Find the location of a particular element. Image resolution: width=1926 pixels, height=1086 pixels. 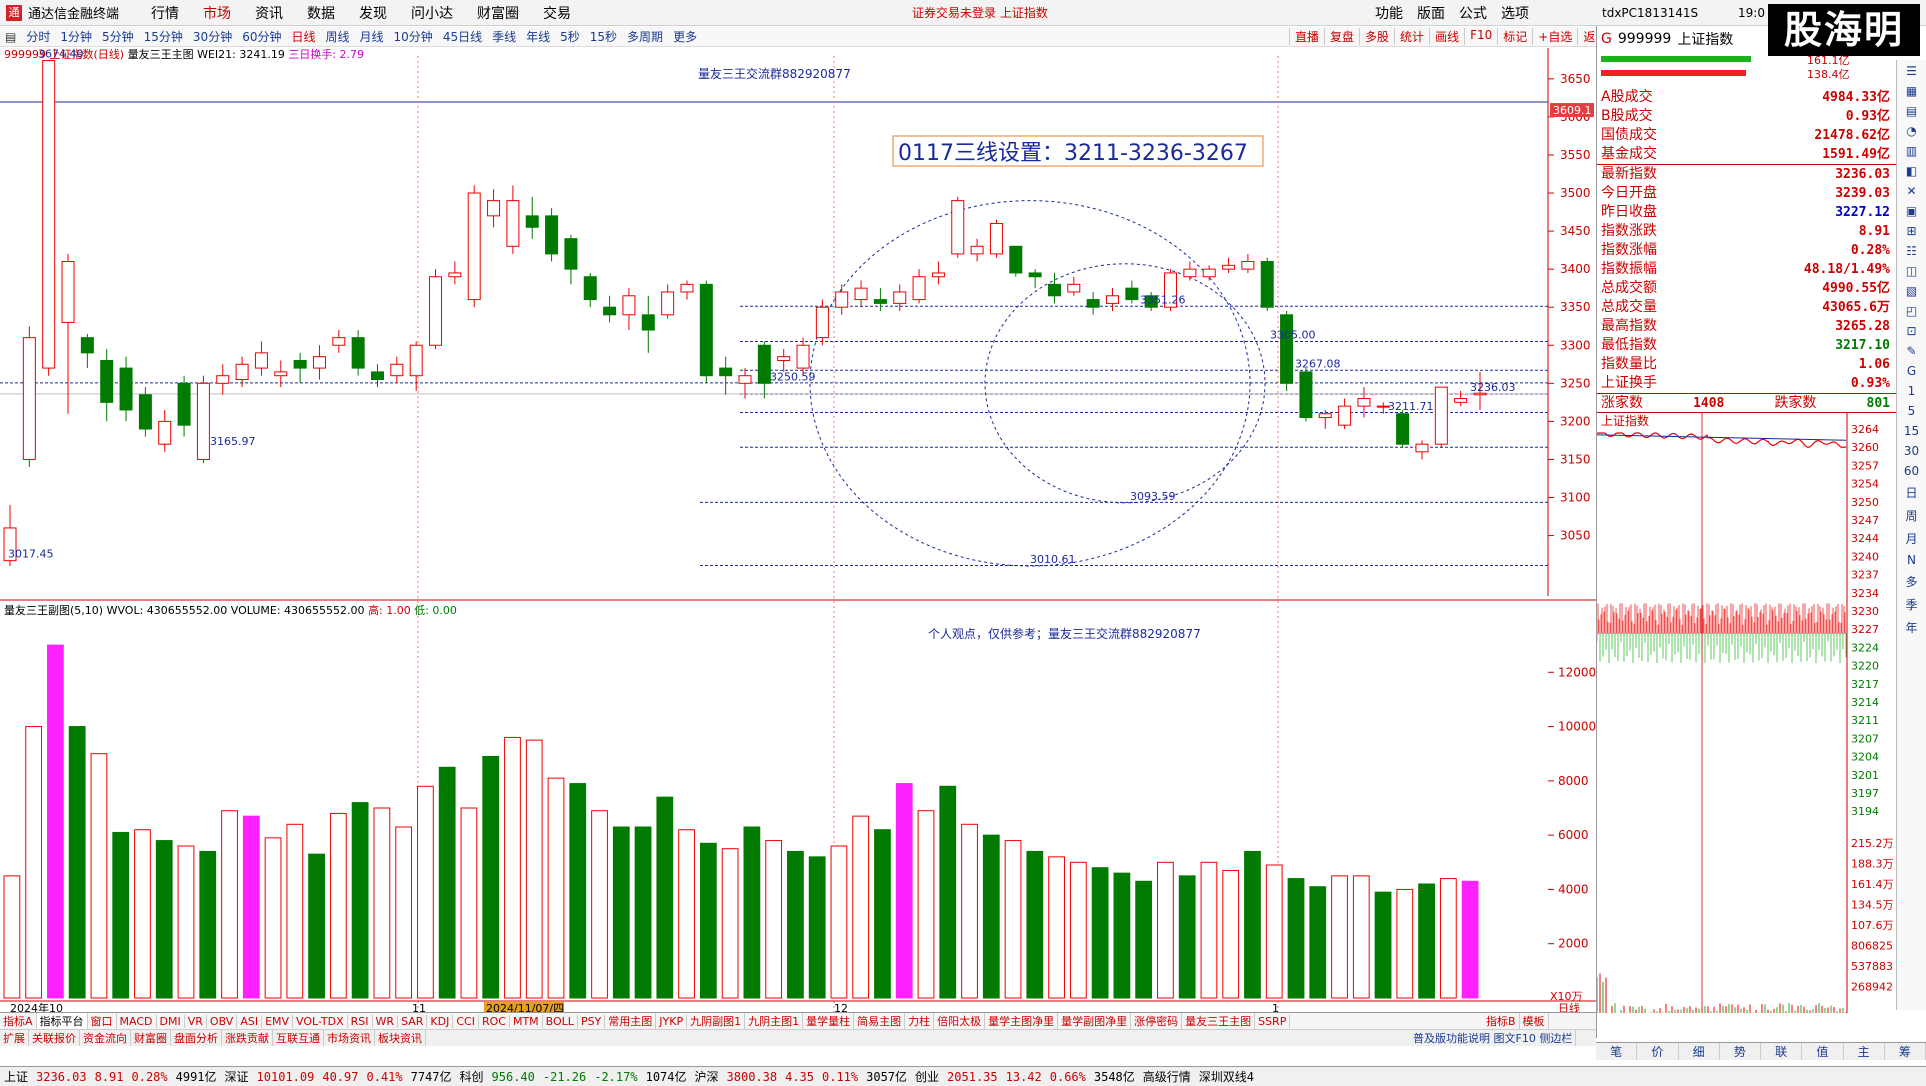

period-tab-9: 10分钟 is located at coordinates (413, 36).